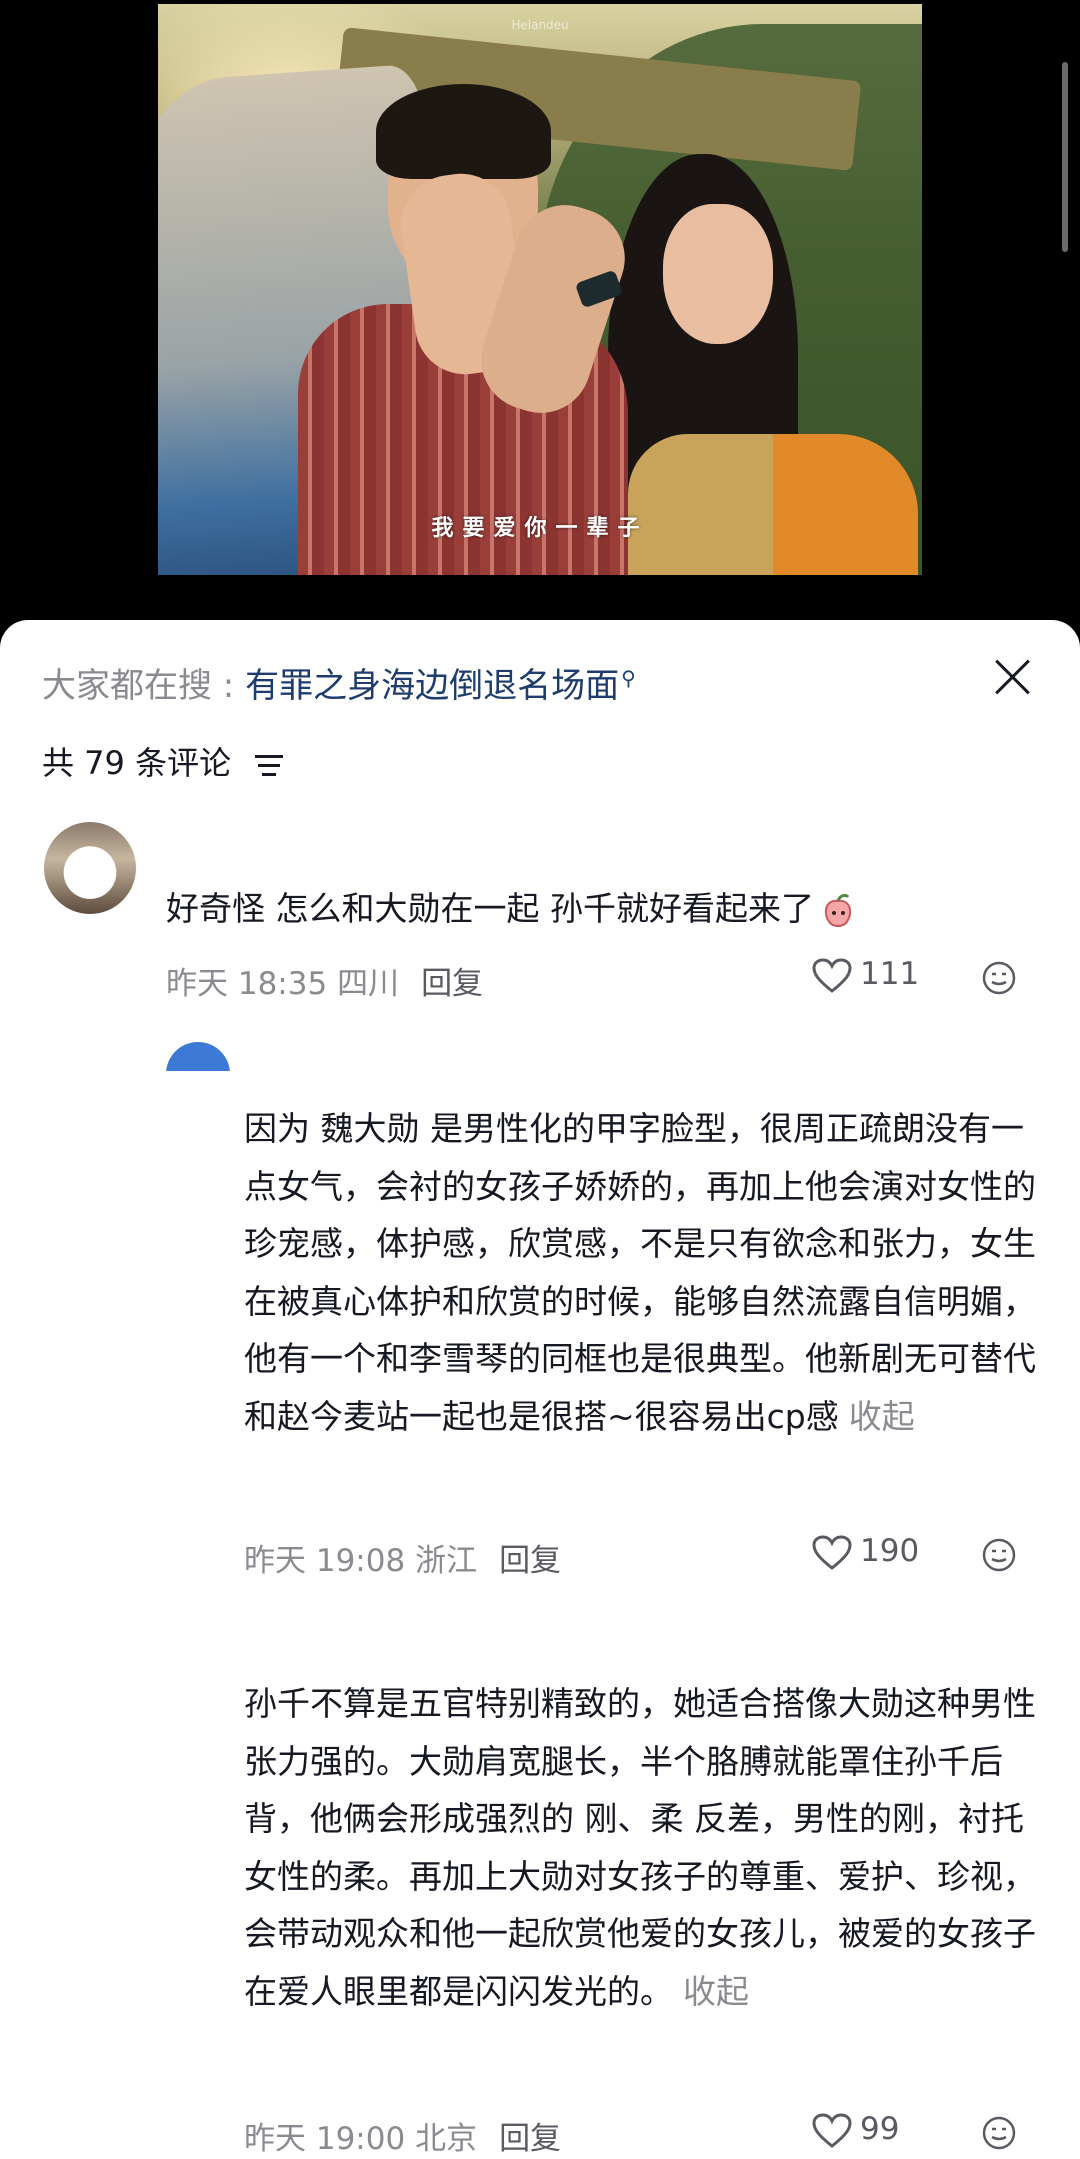 This screenshot has width=1080, height=2159. I want to click on like-count: 190, so click(890, 1551).